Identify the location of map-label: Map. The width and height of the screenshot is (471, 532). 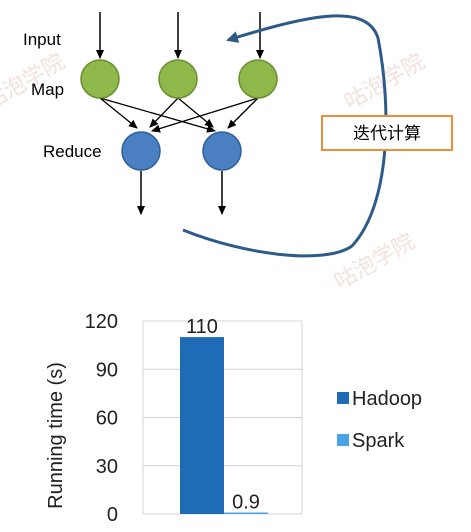
(47, 89).